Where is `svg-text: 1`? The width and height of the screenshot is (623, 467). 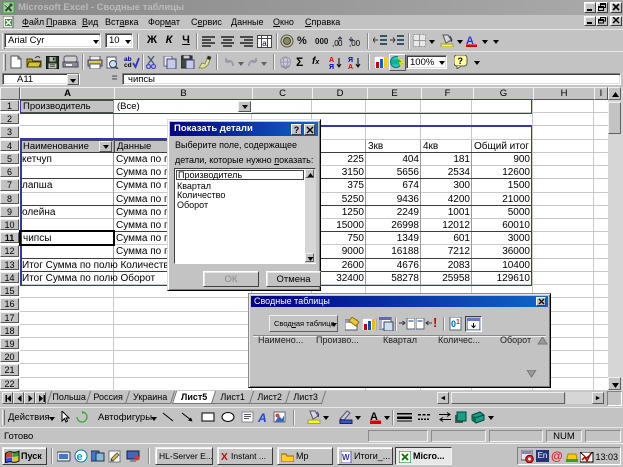 svg-text: 1 is located at coordinates (458, 322).